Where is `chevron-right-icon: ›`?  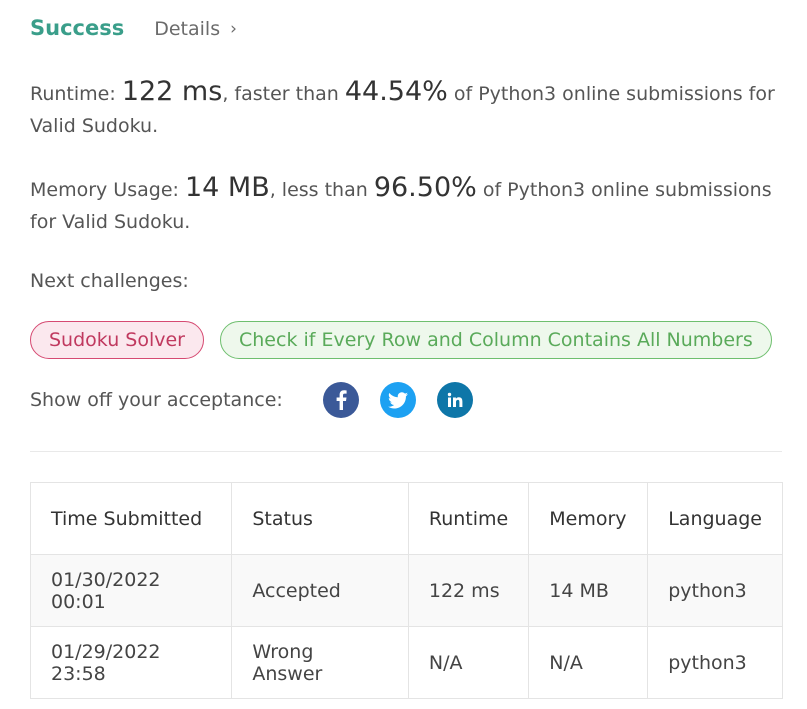 chevron-right-icon: › is located at coordinates (233, 29).